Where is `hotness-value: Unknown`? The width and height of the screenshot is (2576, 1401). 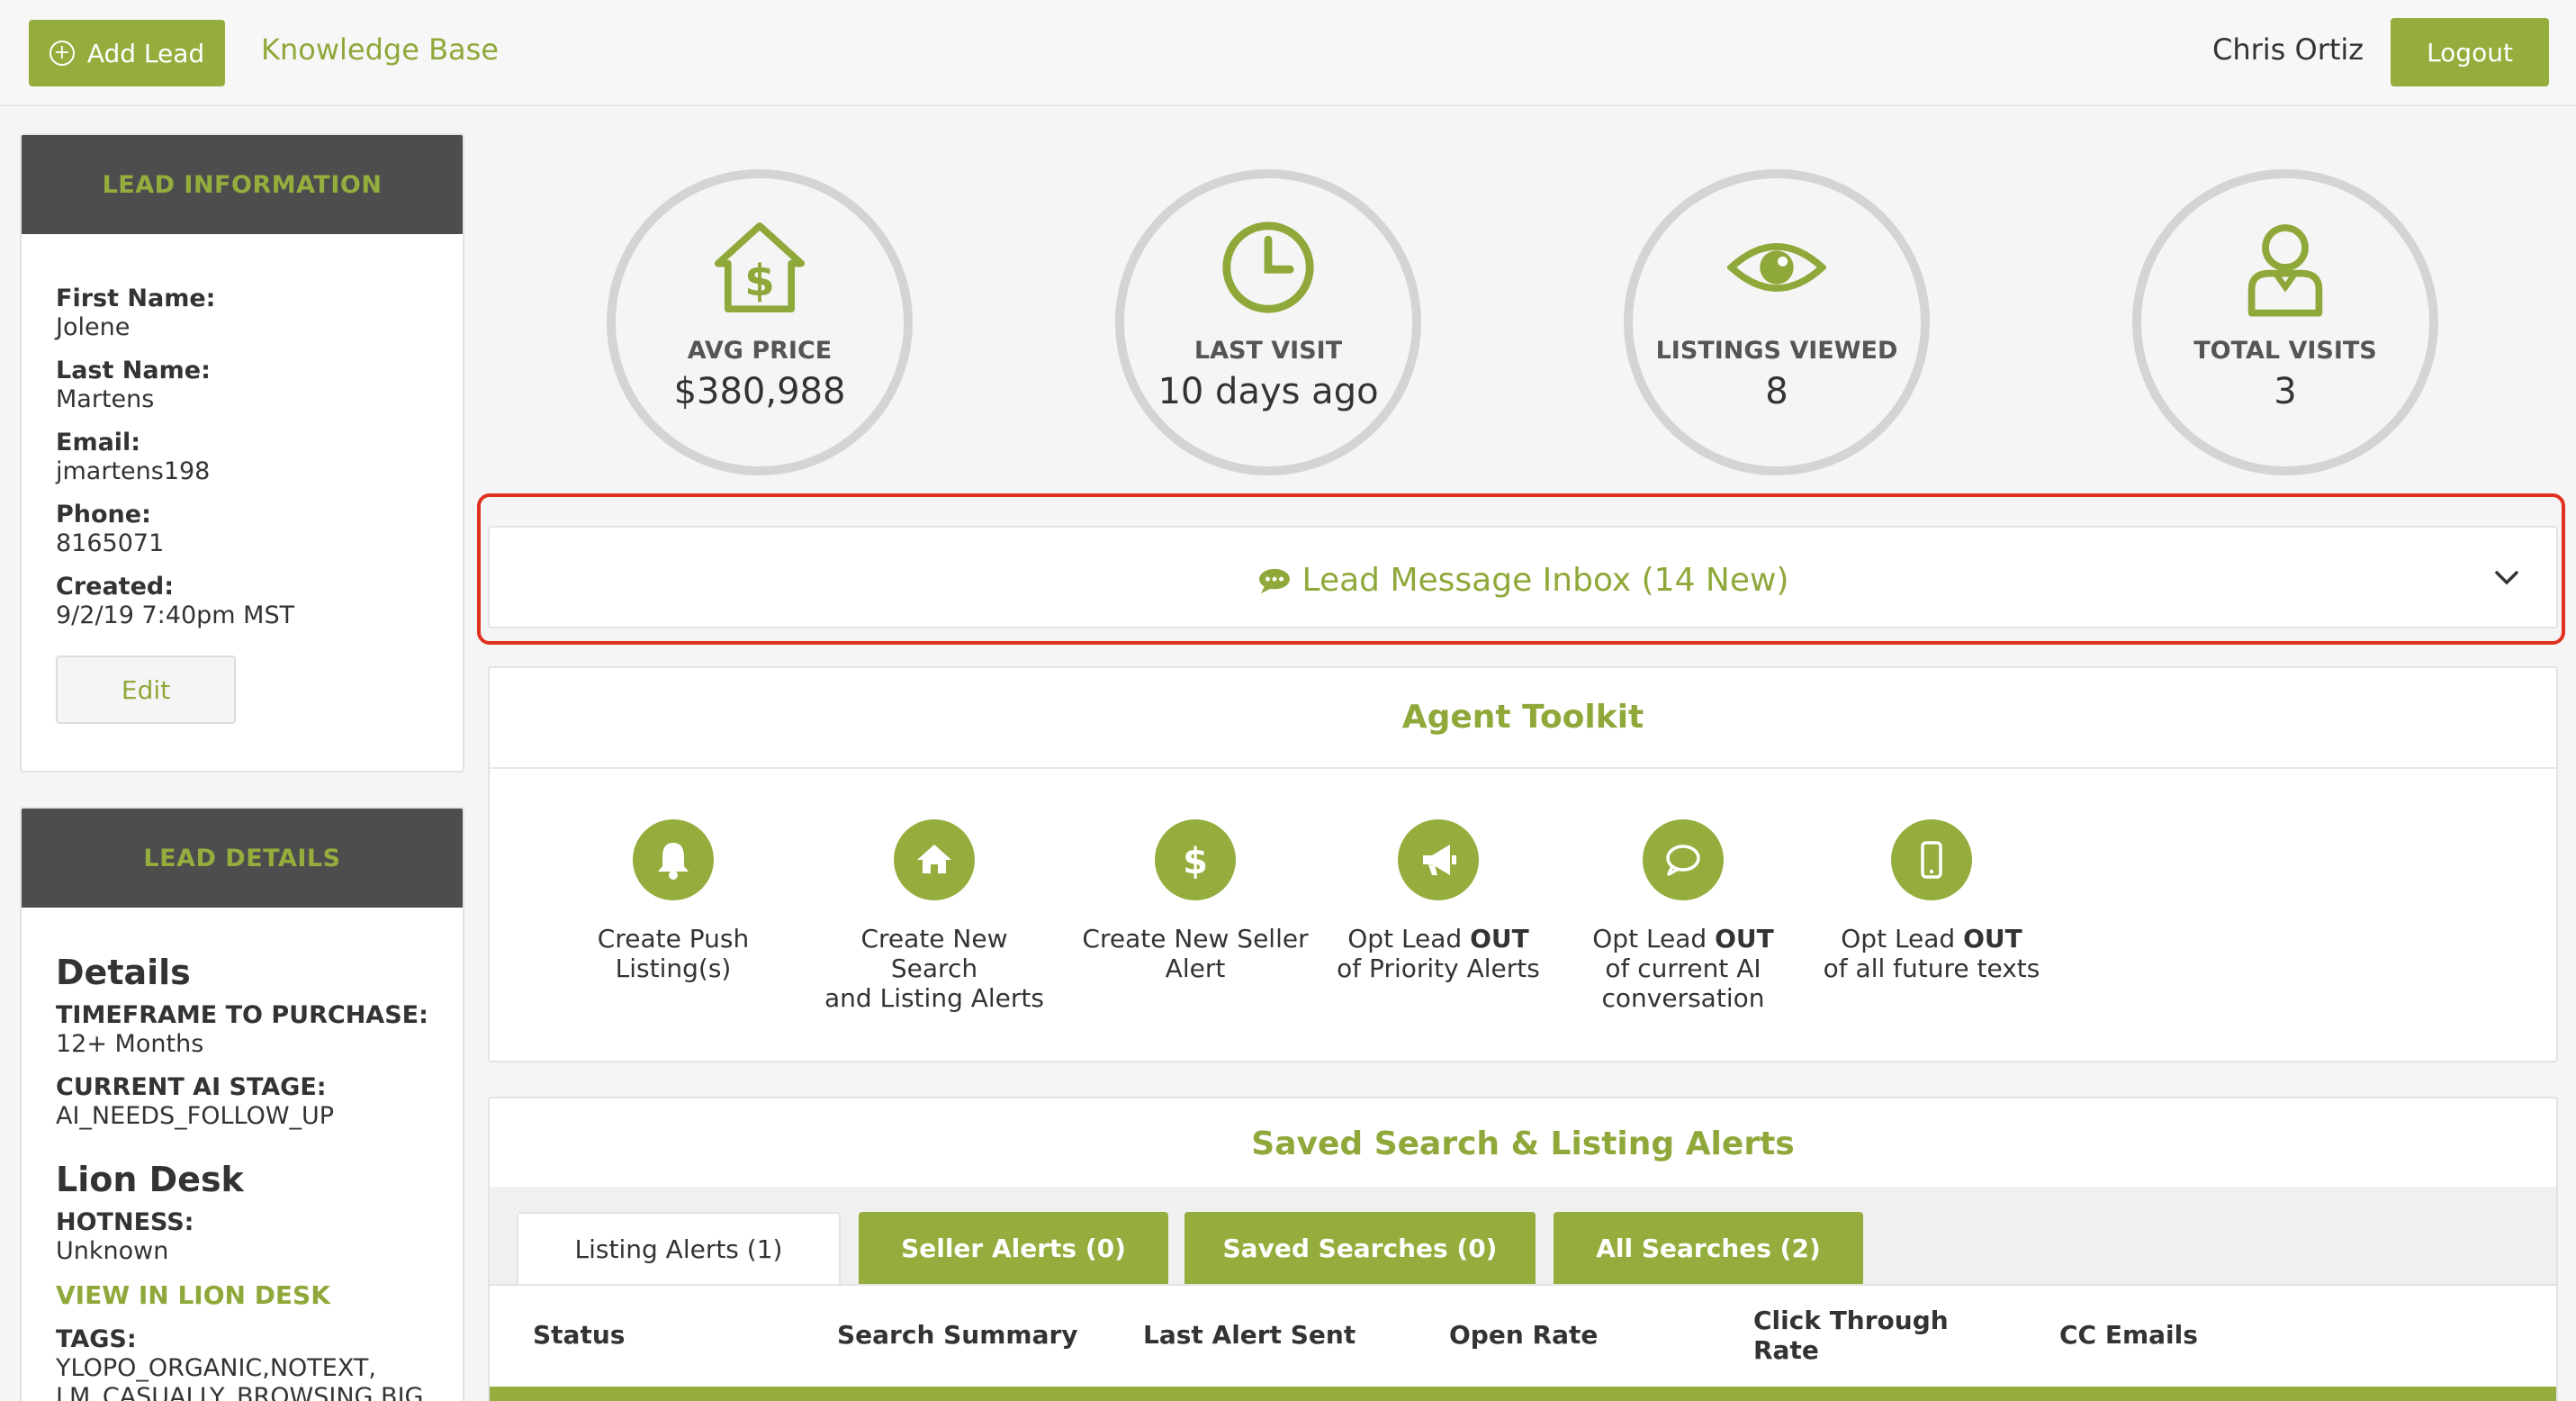 hotness-value: Unknown is located at coordinates (112, 1251).